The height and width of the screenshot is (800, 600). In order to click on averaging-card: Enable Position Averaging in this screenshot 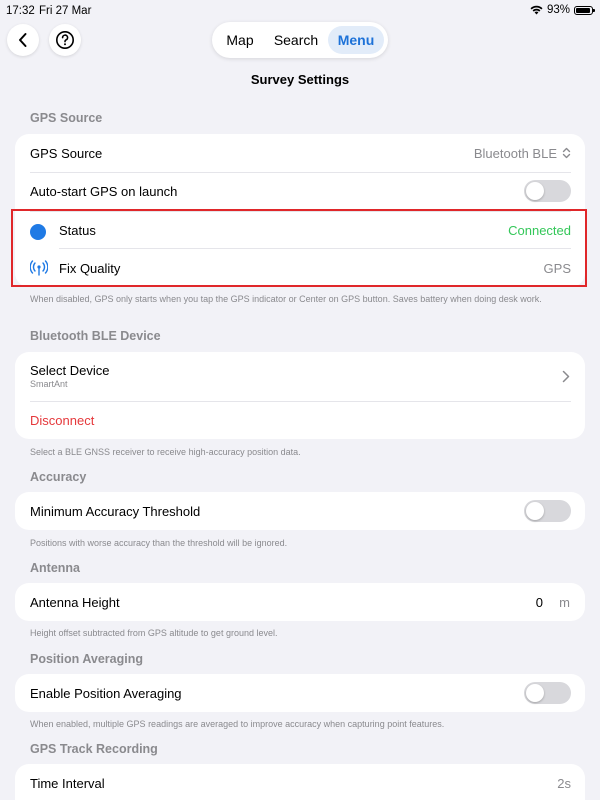, I will do `click(300, 693)`.